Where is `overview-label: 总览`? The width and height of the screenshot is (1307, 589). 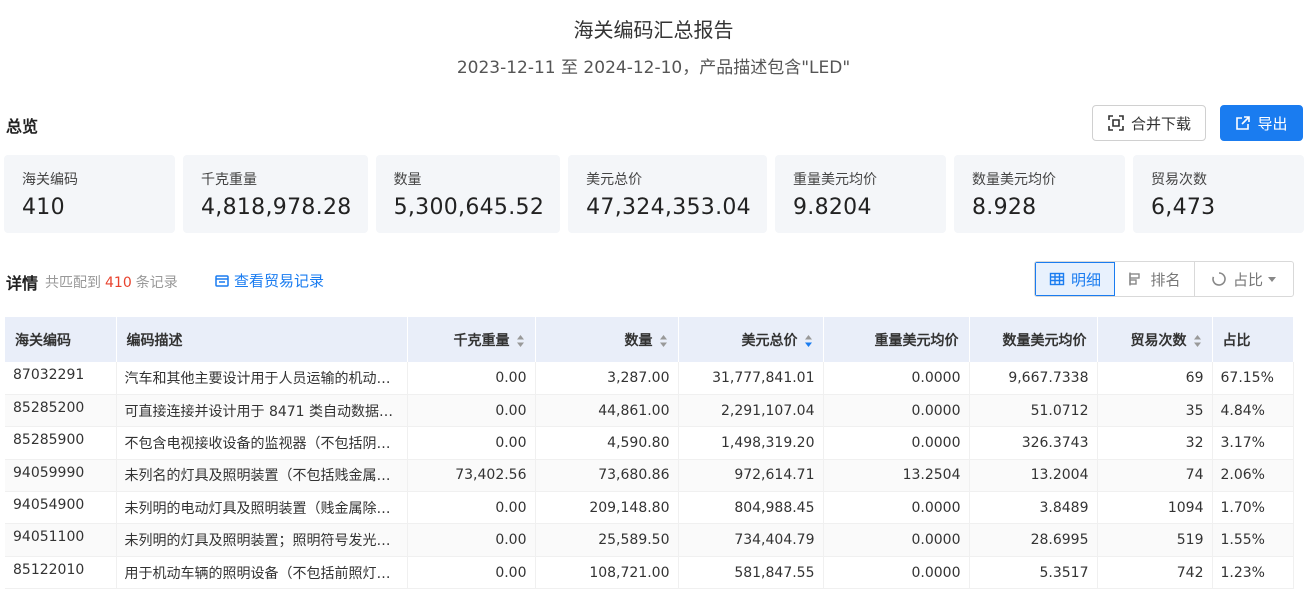 overview-label: 总览 is located at coordinates (22, 126).